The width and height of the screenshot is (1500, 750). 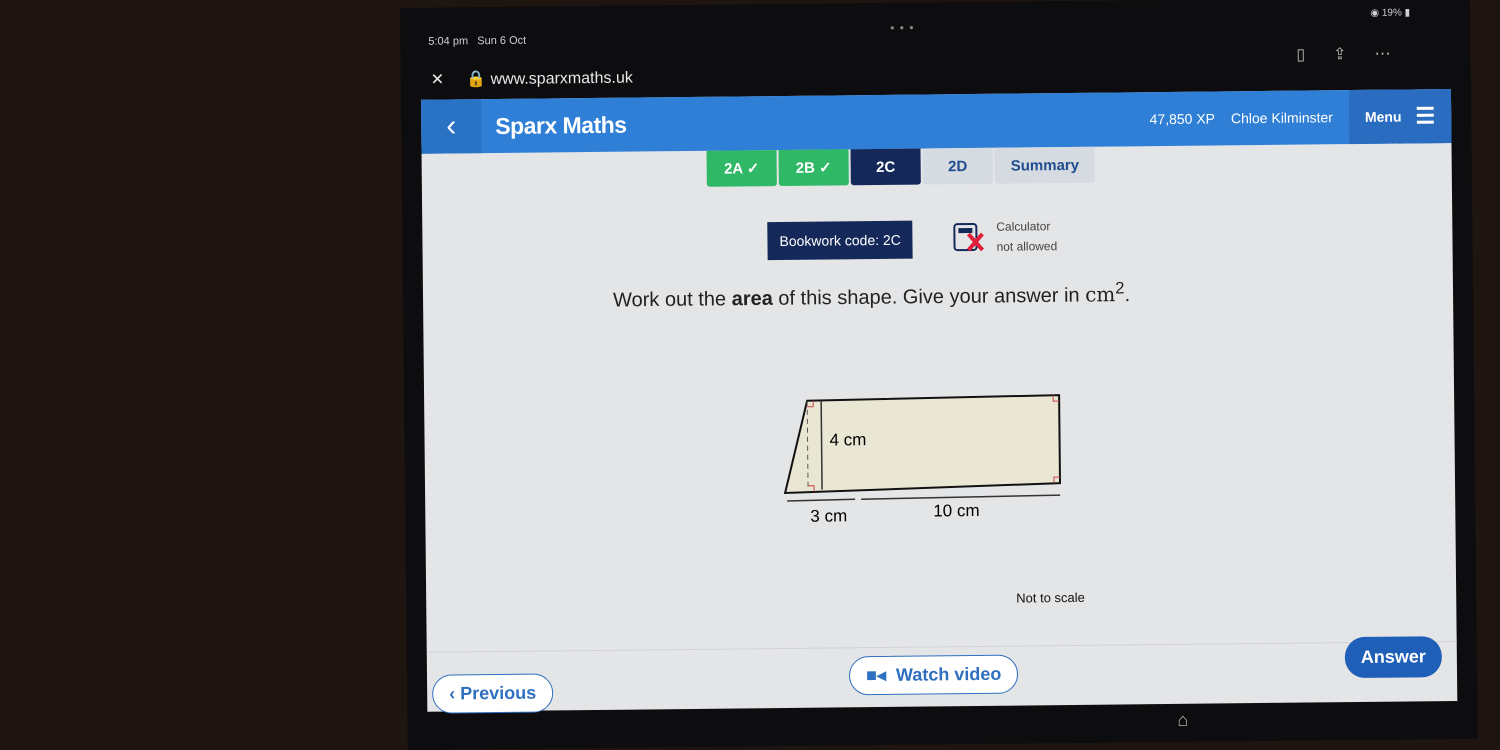 What do you see at coordinates (922, 444) in the screenshot?
I see `shape` at bounding box center [922, 444].